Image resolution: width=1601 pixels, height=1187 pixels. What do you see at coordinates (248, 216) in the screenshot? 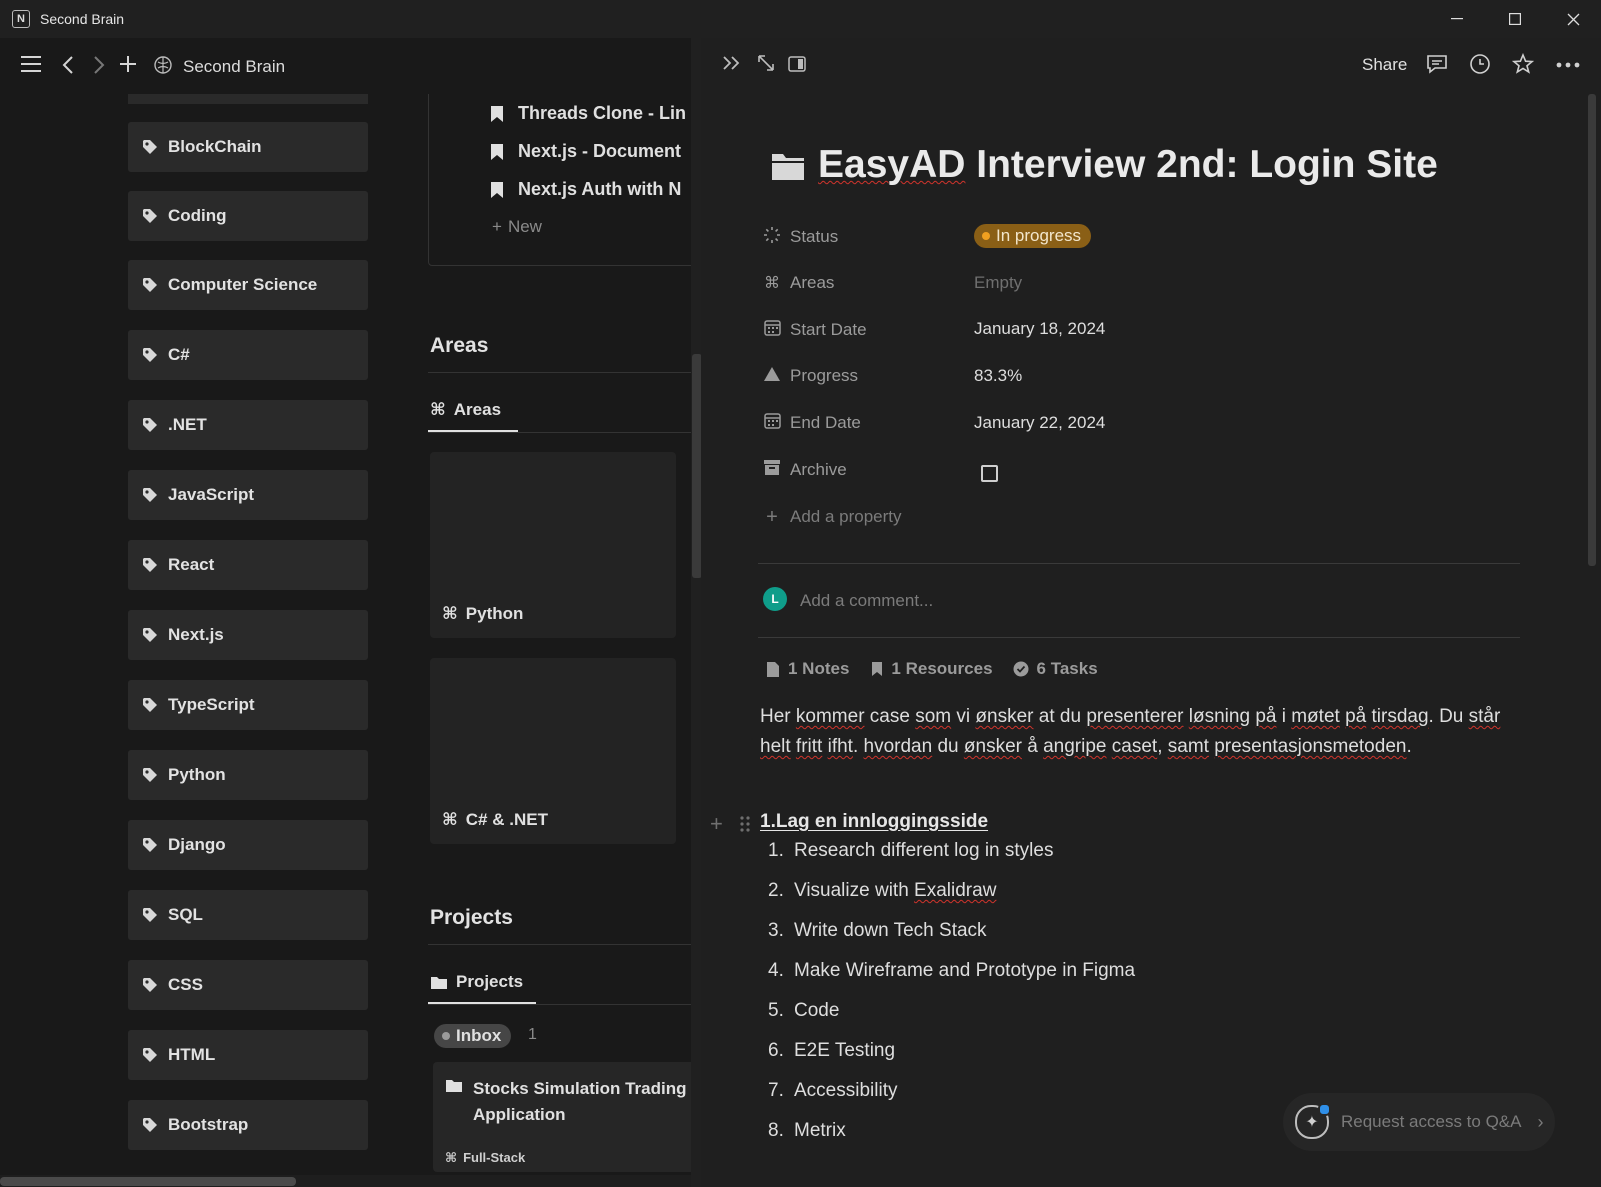
I see `sidebar-tag-item: Coding` at bounding box center [248, 216].